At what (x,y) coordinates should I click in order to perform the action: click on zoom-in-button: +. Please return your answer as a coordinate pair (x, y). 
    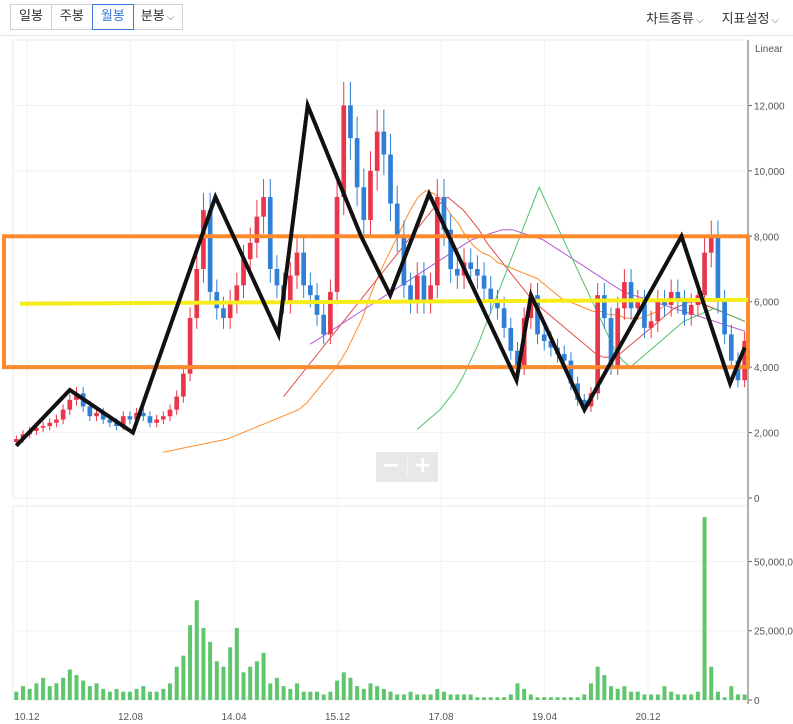
    Looking at the image, I should click on (423, 467).